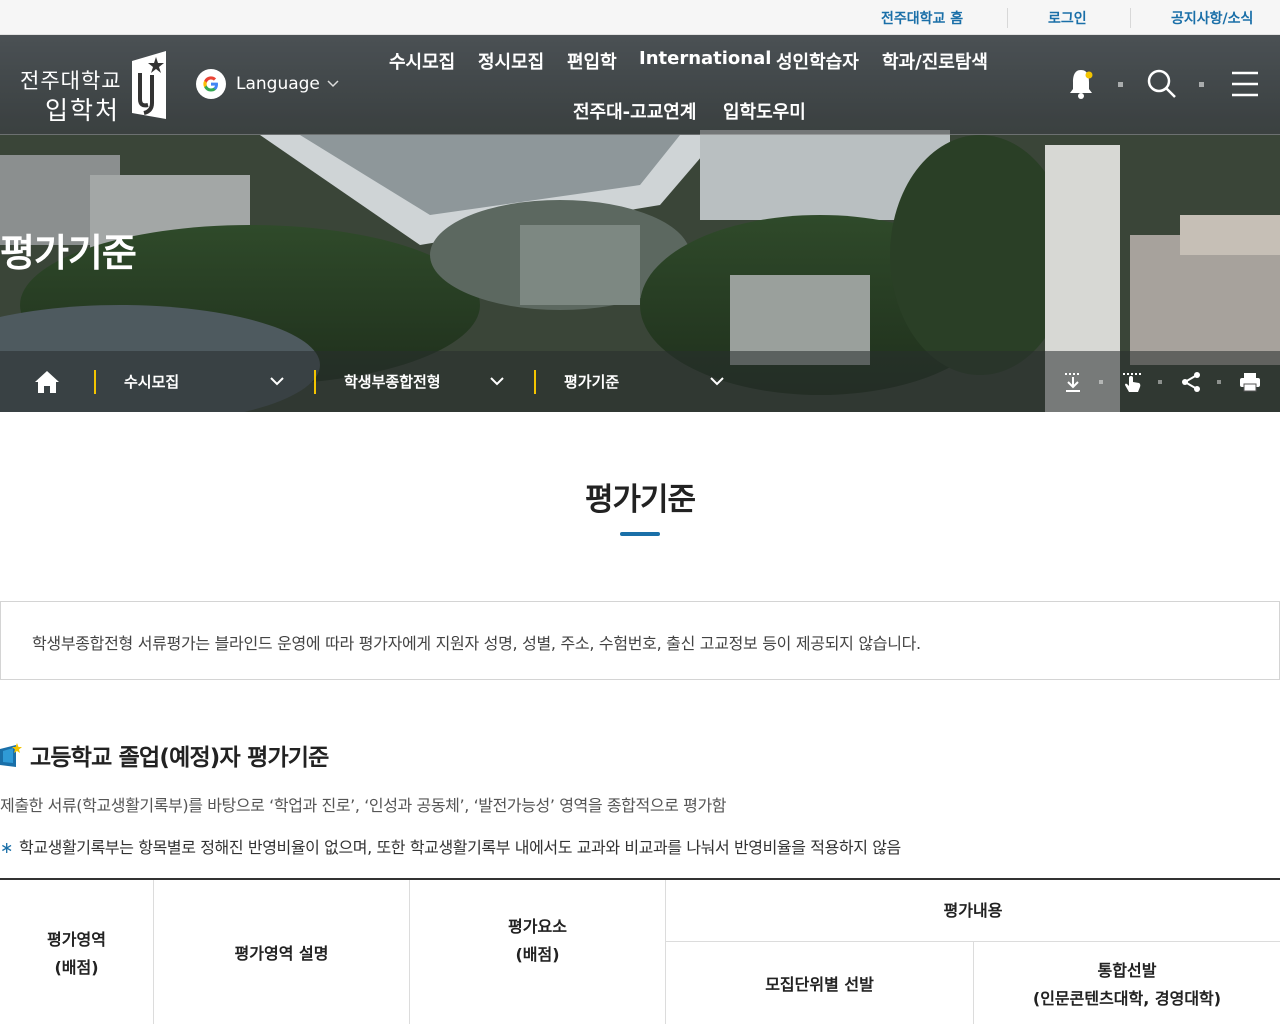 This screenshot has height=1024, width=1280. I want to click on header-description-text: 평가영역 설명, so click(281, 953).